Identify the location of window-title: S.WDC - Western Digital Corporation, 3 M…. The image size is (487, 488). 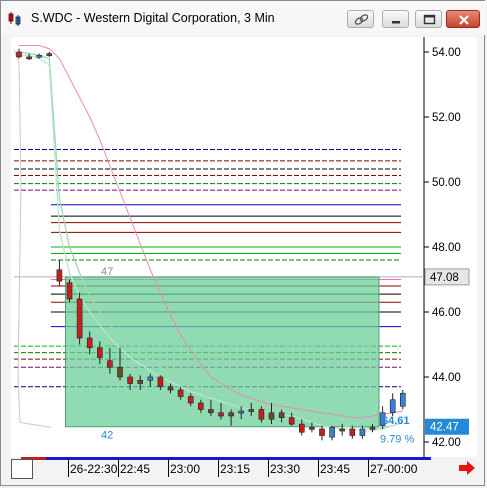
(153, 18).